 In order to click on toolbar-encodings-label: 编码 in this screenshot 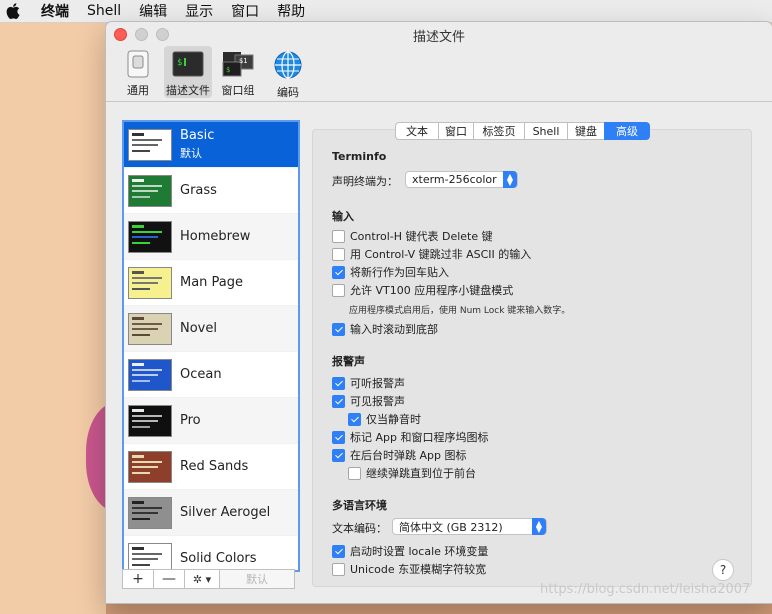, I will do `click(288, 92)`.